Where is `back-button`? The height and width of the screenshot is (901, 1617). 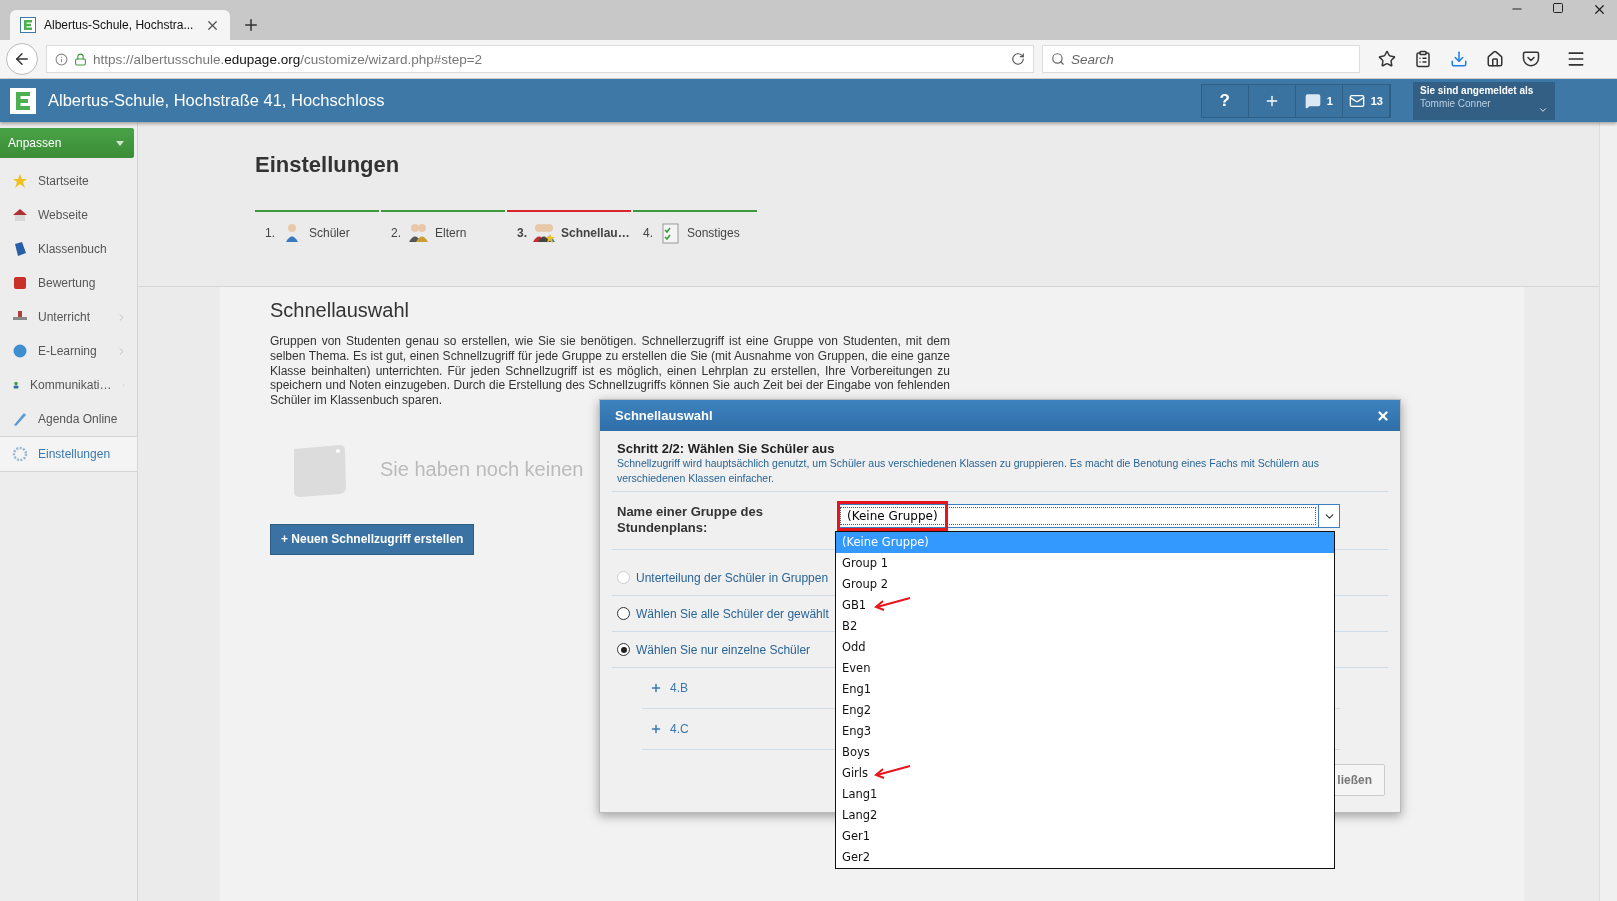
back-button is located at coordinates (22, 59).